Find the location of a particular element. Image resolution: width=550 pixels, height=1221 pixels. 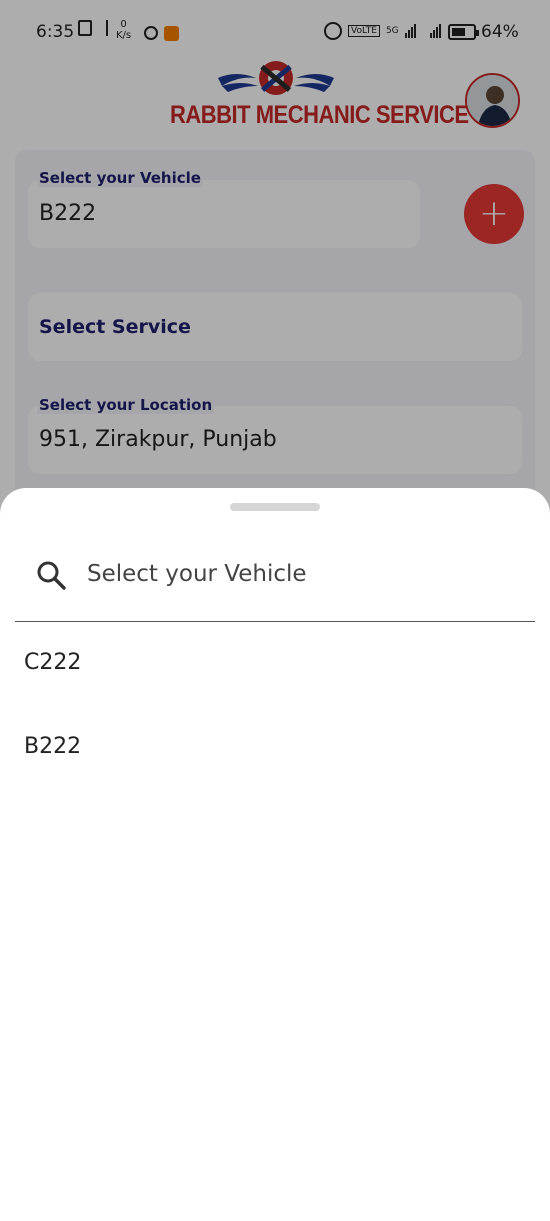

sheet-drag-handle is located at coordinates (275, 507).